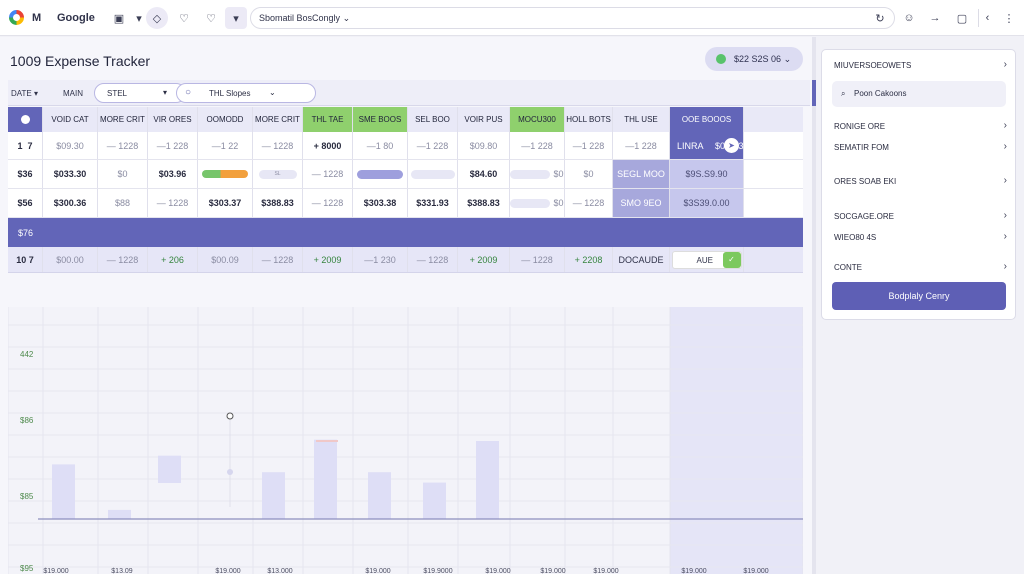  I want to click on column-header: THL TAE, so click(328, 119).